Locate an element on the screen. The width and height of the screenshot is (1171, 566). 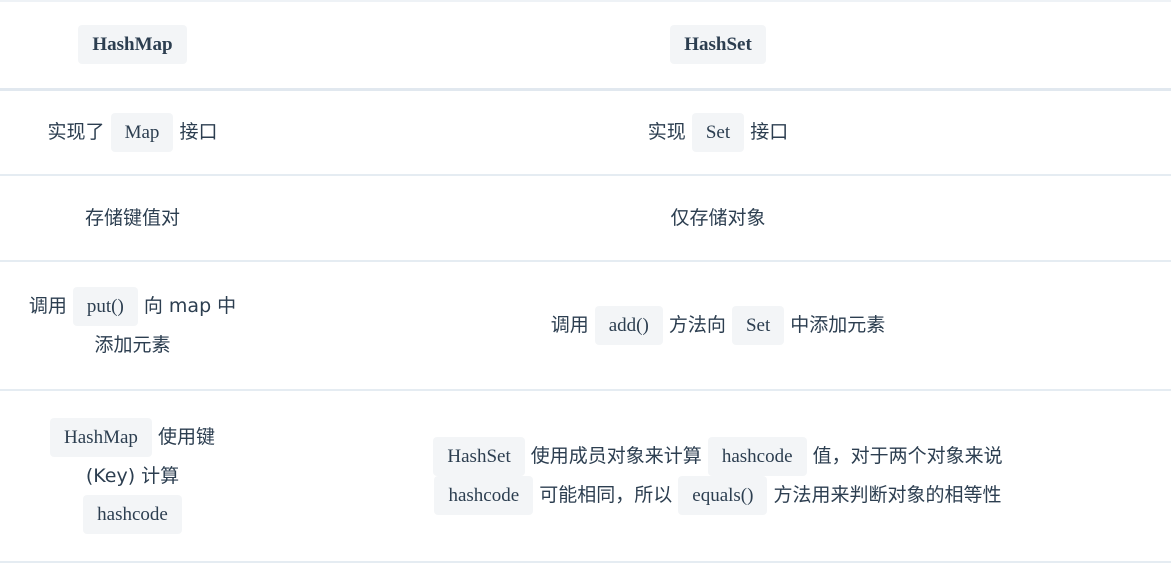
cell-text: 方法向 is located at coordinates (697, 325).